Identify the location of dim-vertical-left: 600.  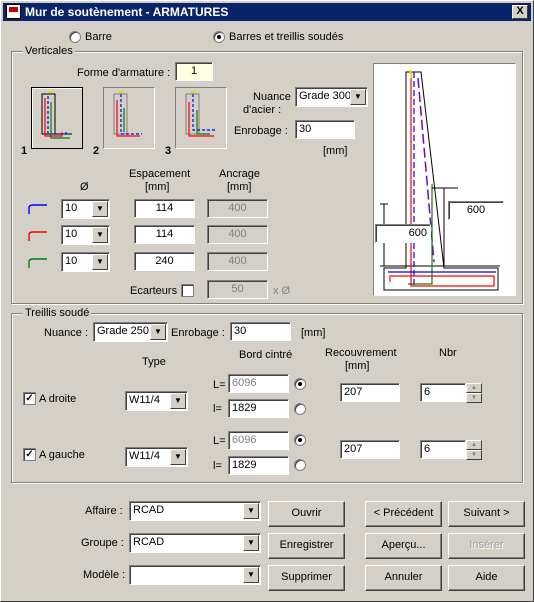
(403, 233).